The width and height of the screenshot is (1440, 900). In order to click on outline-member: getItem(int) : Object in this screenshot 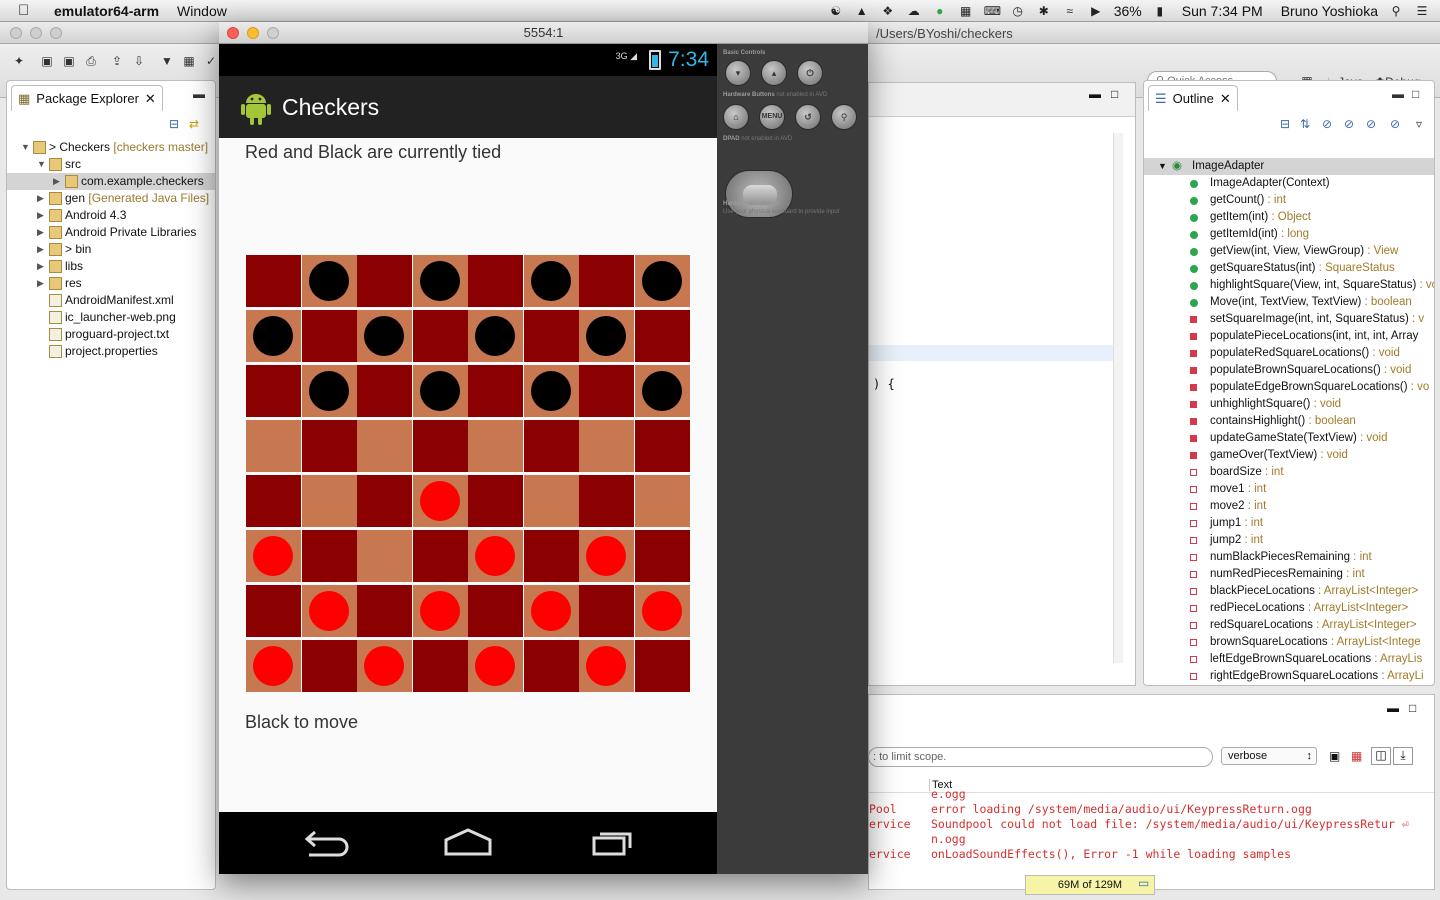, I will do `click(1289, 217)`.